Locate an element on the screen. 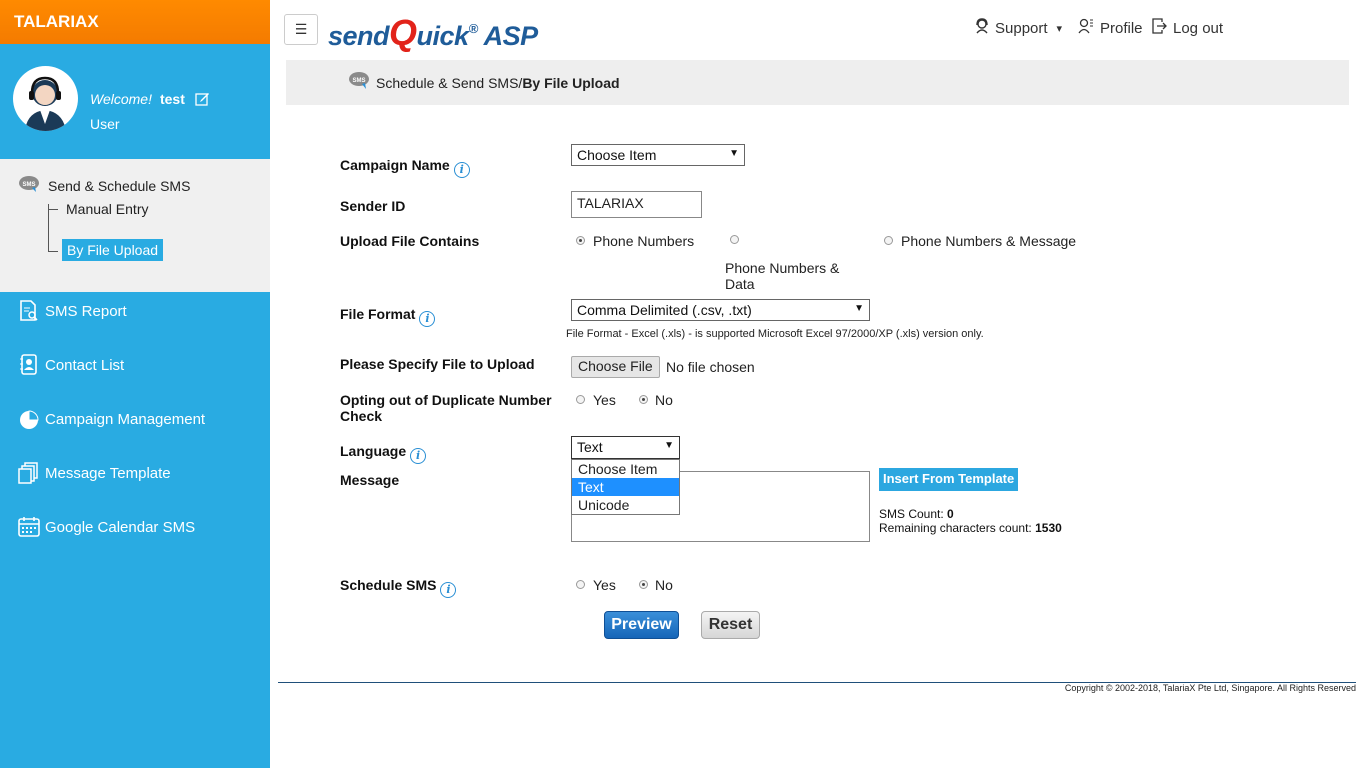  profile-label: Profile is located at coordinates (1121, 28).